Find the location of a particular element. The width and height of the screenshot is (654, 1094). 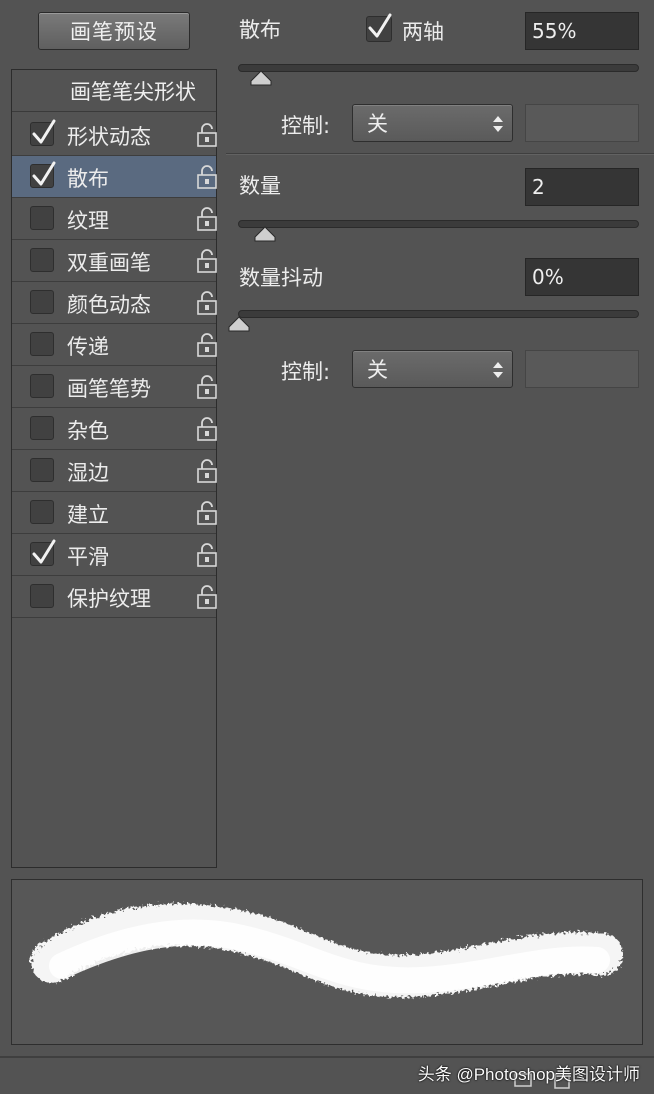

list-item: 平滑 is located at coordinates (115, 555).